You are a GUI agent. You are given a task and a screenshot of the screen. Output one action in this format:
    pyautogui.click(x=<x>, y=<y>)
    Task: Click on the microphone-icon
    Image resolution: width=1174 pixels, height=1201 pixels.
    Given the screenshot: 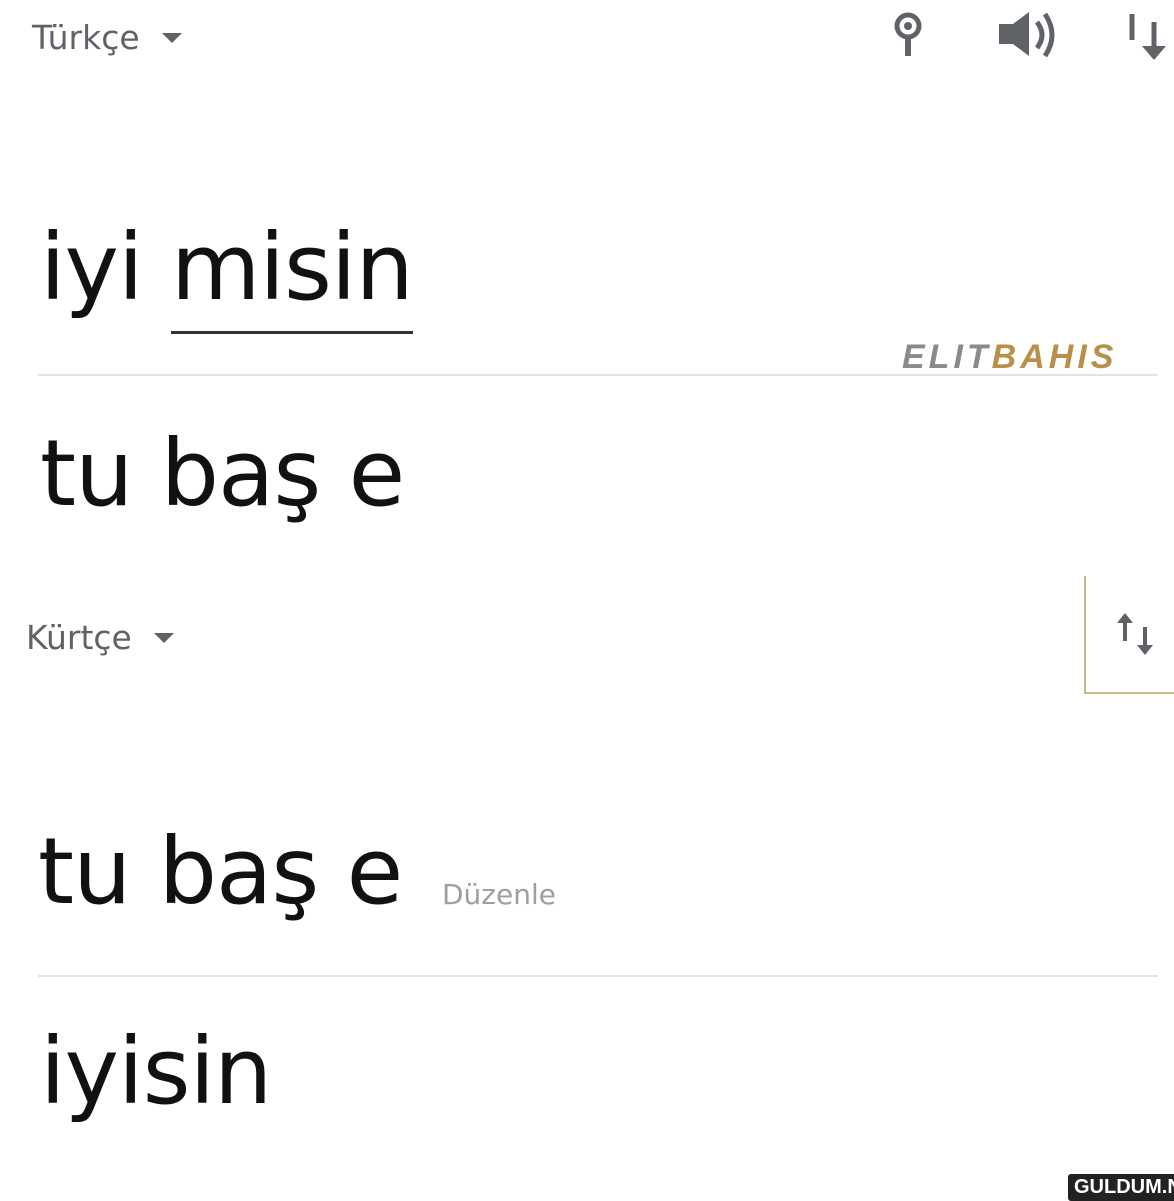 What is the action you would take?
    pyautogui.click(x=908, y=36)
    